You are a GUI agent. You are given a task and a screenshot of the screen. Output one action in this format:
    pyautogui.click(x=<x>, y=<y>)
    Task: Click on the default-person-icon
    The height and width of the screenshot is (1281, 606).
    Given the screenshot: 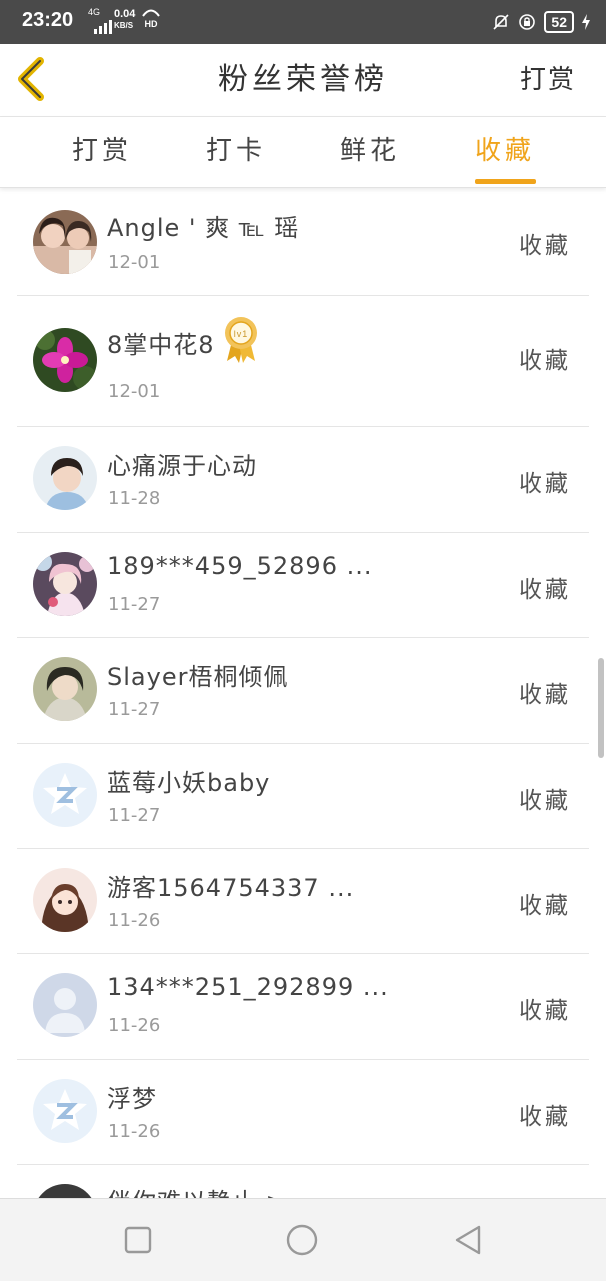 What is the action you would take?
    pyautogui.click(x=65, y=1005)
    